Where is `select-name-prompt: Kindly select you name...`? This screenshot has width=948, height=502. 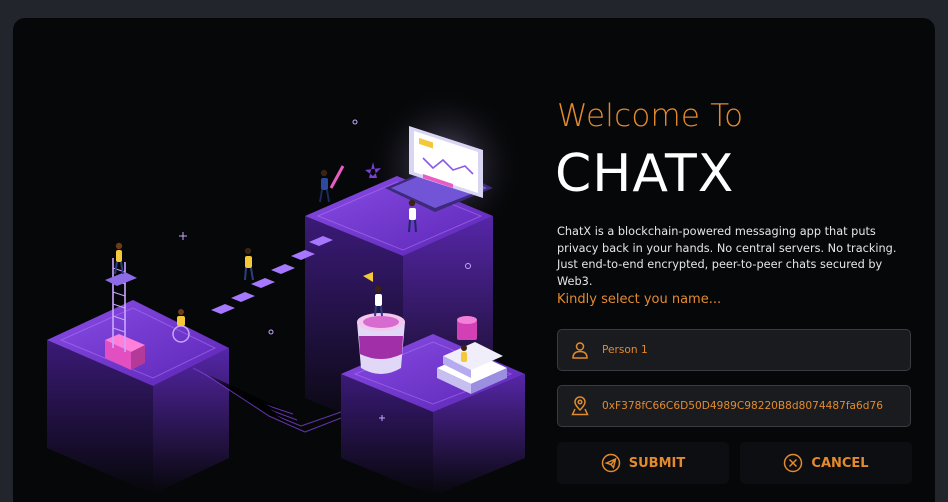 select-name-prompt: Kindly select you name... is located at coordinates (639, 299).